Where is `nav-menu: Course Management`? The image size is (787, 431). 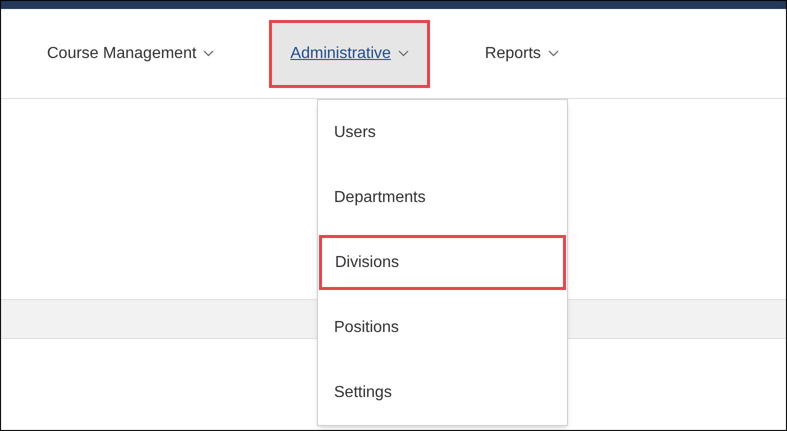 nav-menu: Course Management is located at coordinates (131, 54).